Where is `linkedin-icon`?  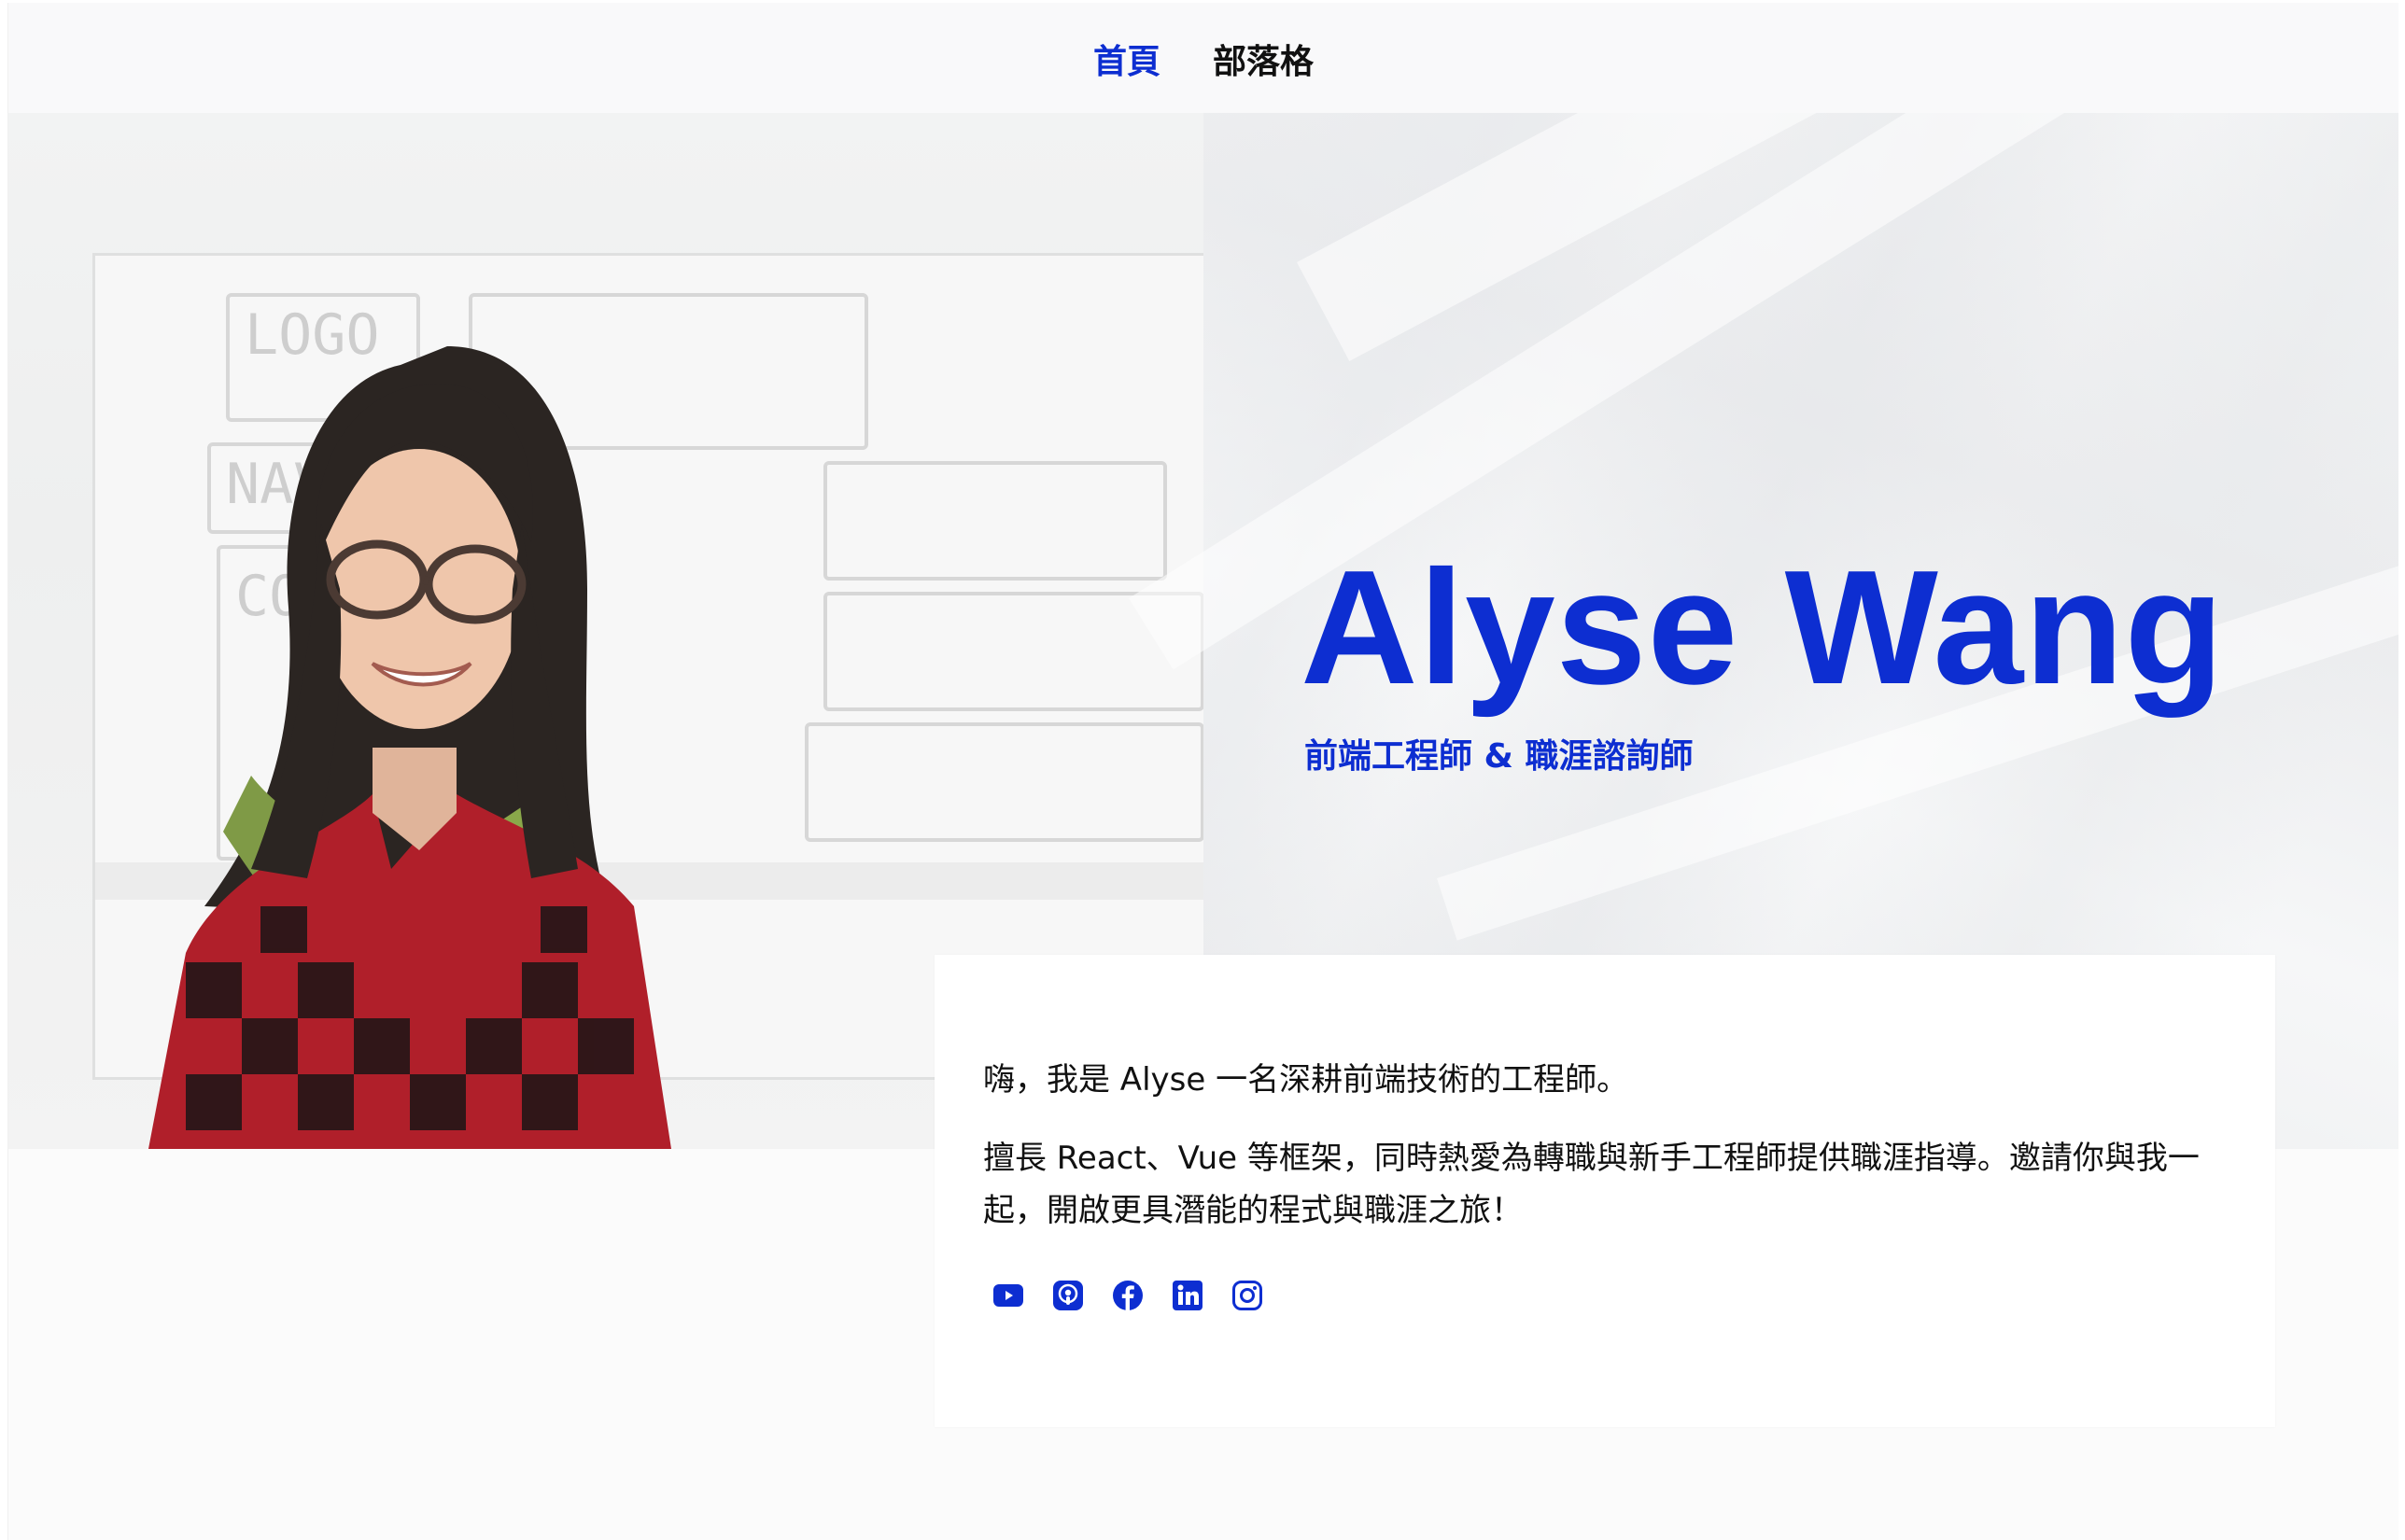 linkedin-icon is located at coordinates (1187, 1295).